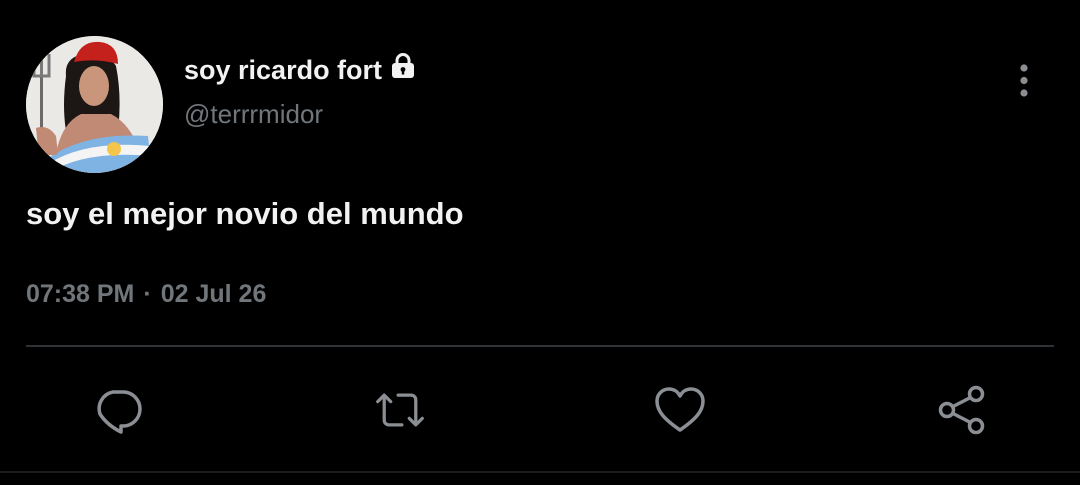 Image resolution: width=1080 pixels, height=485 pixels. I want to click on tweet-date: 02 Jul 26, so click(213, 294).